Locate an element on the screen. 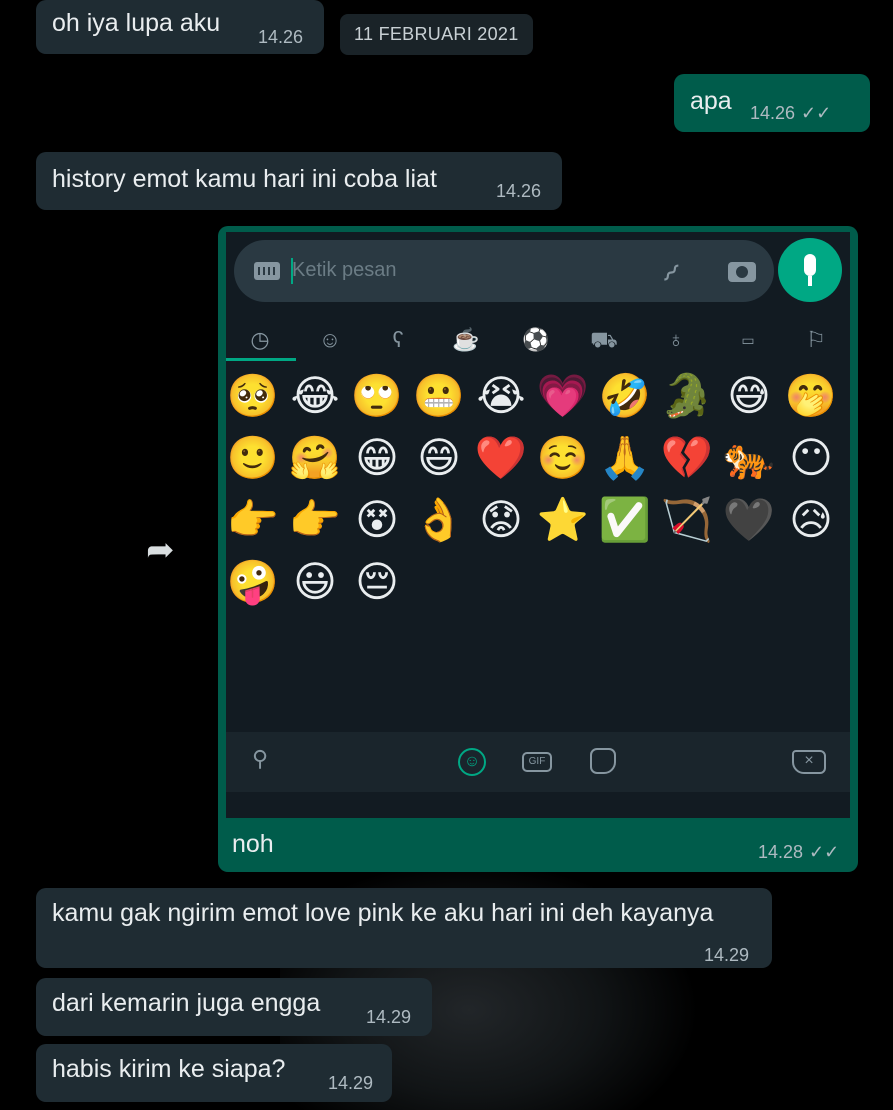 The image size is (893, 1110). gif-icon: GIF is located at coordinates (537, 762).